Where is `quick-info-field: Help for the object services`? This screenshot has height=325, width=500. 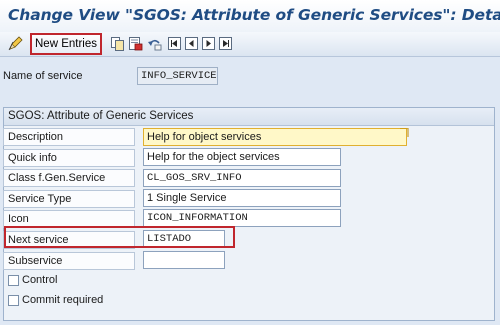 quick-info-field: Help for the object services is located at coordinates (242, 157).